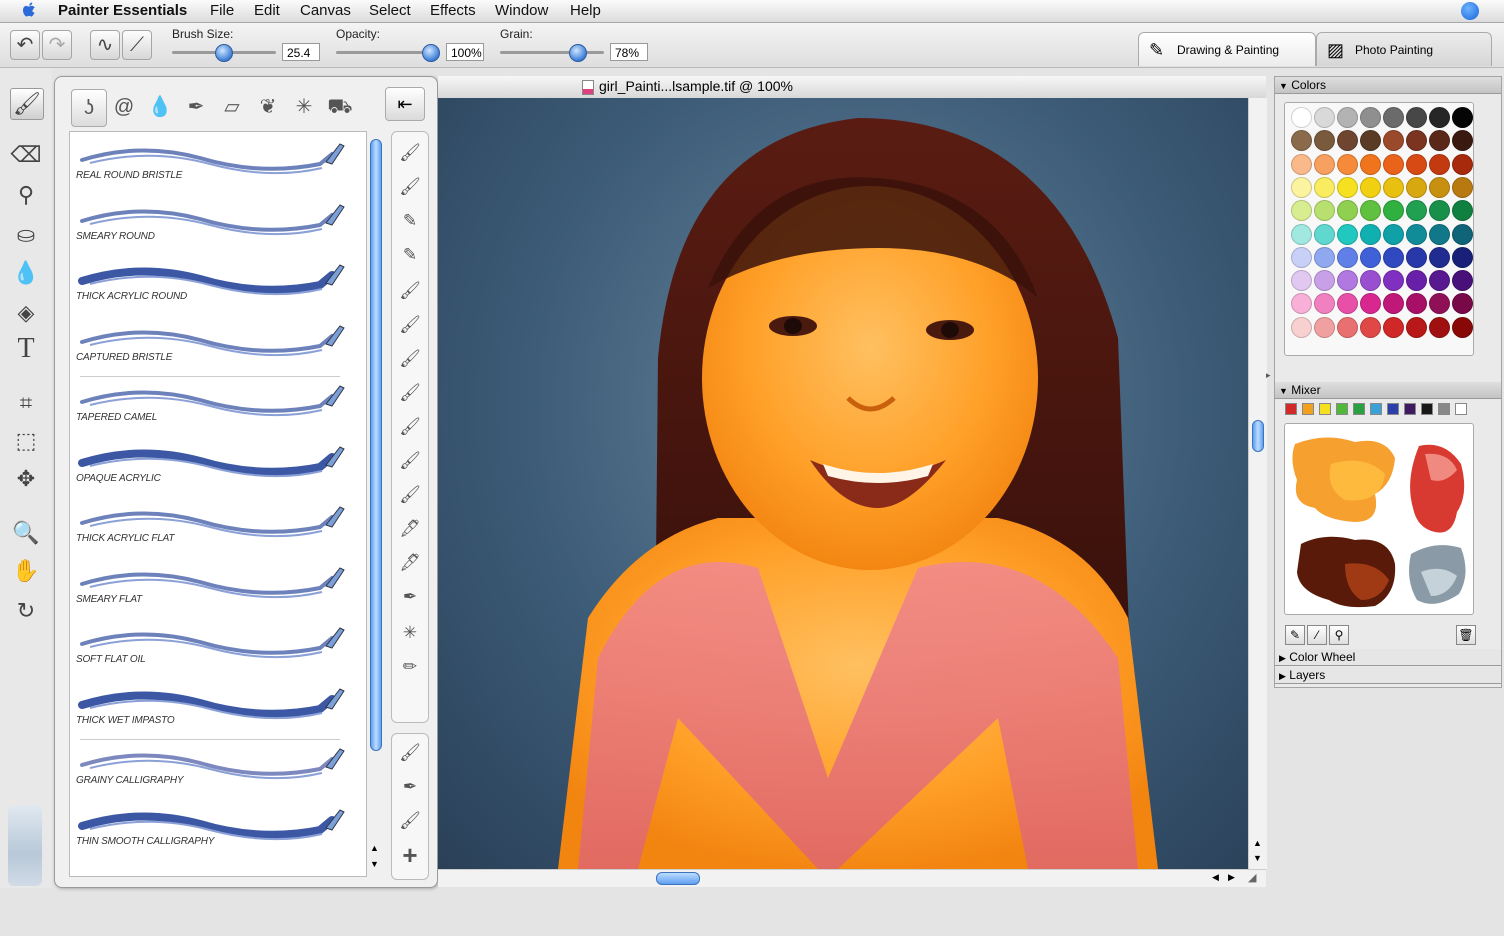 This screenshot has width=1504, height=936. I want to click on brush-variant-item: SMEARY FLAT, so click(218, 590).